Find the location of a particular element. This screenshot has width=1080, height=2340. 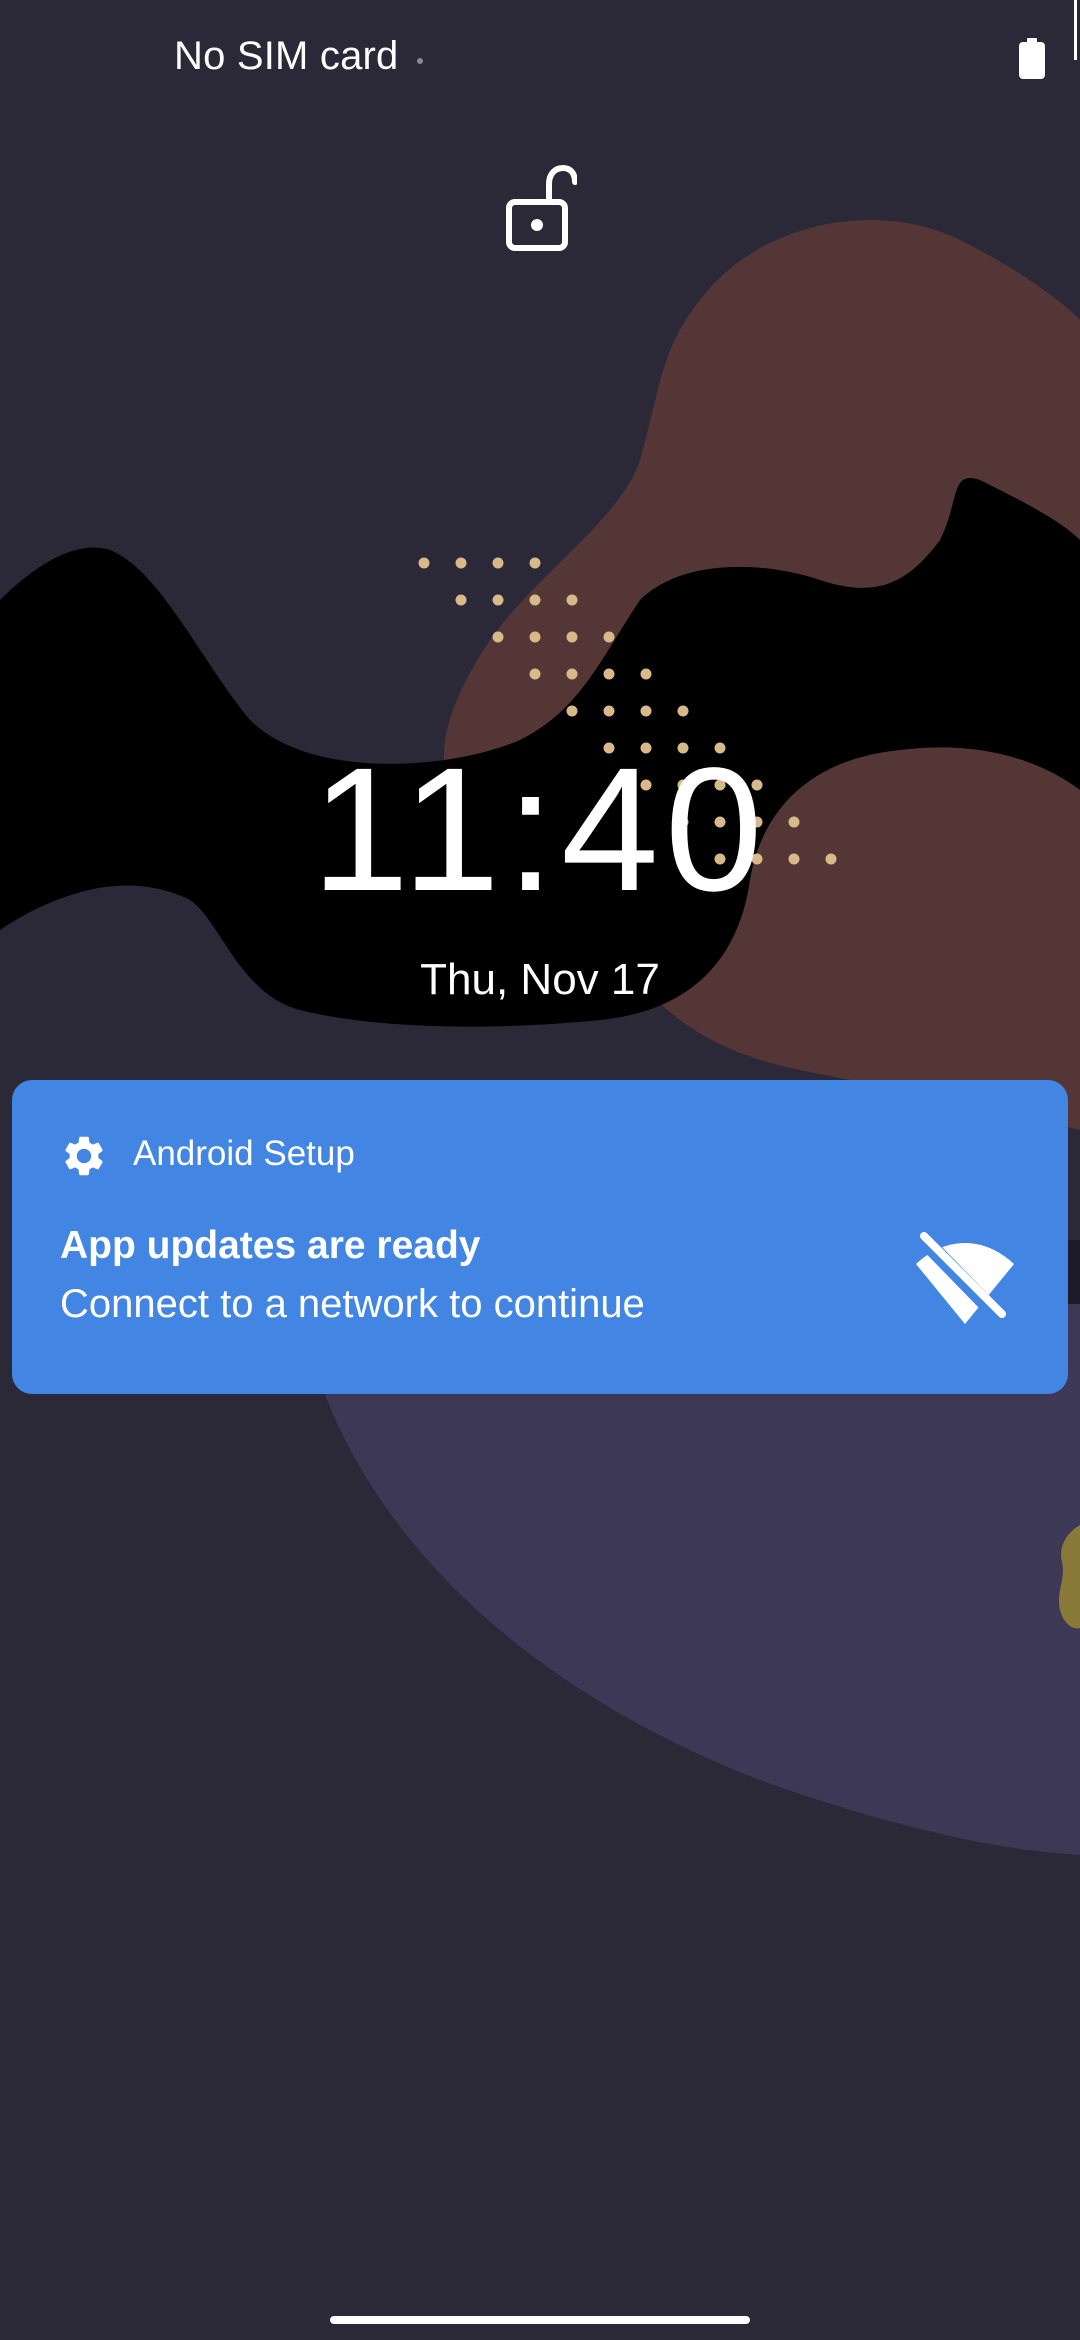

lockscreen-clock: 11:40 is located at coordinates (540, 830).